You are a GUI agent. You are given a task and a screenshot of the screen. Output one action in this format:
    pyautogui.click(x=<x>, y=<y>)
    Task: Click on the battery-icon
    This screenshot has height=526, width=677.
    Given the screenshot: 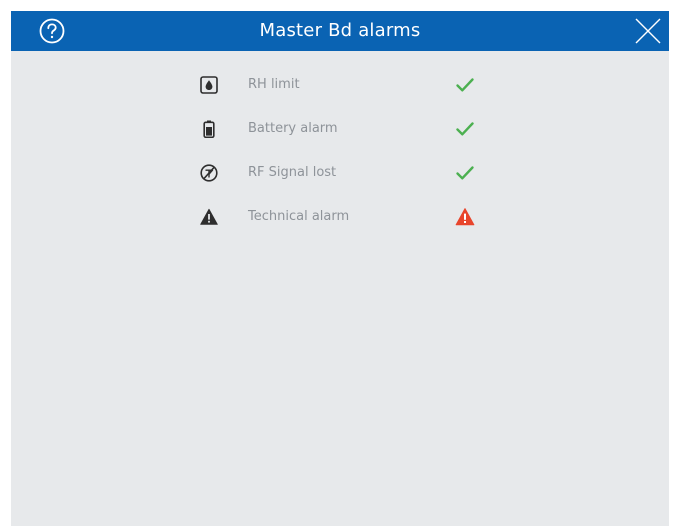 What is the action you would take?
    pyautogui.click(x=209, y=129)
    